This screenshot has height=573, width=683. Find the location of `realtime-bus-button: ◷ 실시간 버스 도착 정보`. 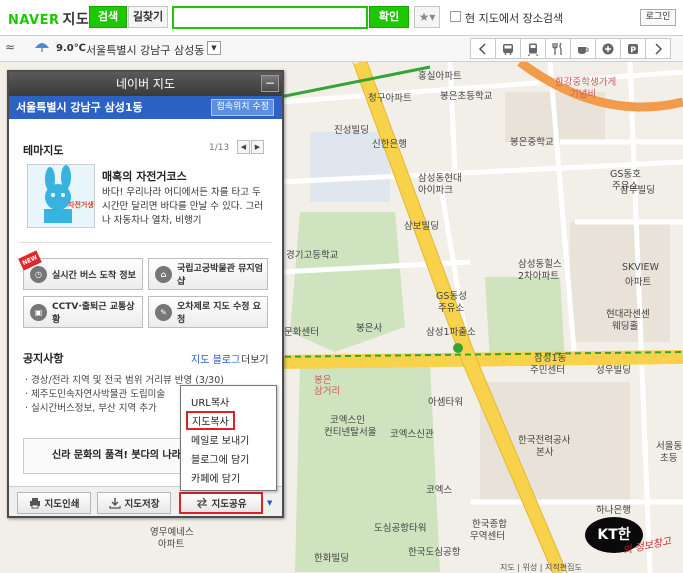

realtime-bus-button: ◷ 실시간 버스 도착 정보 is located at coordinates (83, 274).